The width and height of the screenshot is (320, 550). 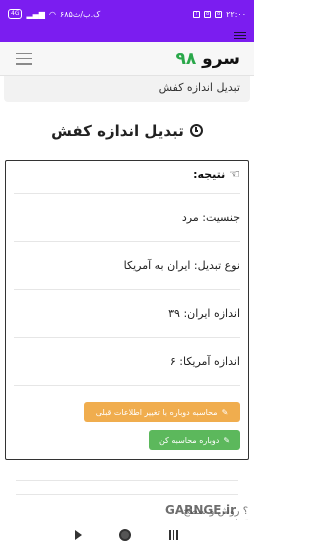 I want to click on breadcrumb-current: تبدیل اندازه کفش, so click(x=199, y=87).